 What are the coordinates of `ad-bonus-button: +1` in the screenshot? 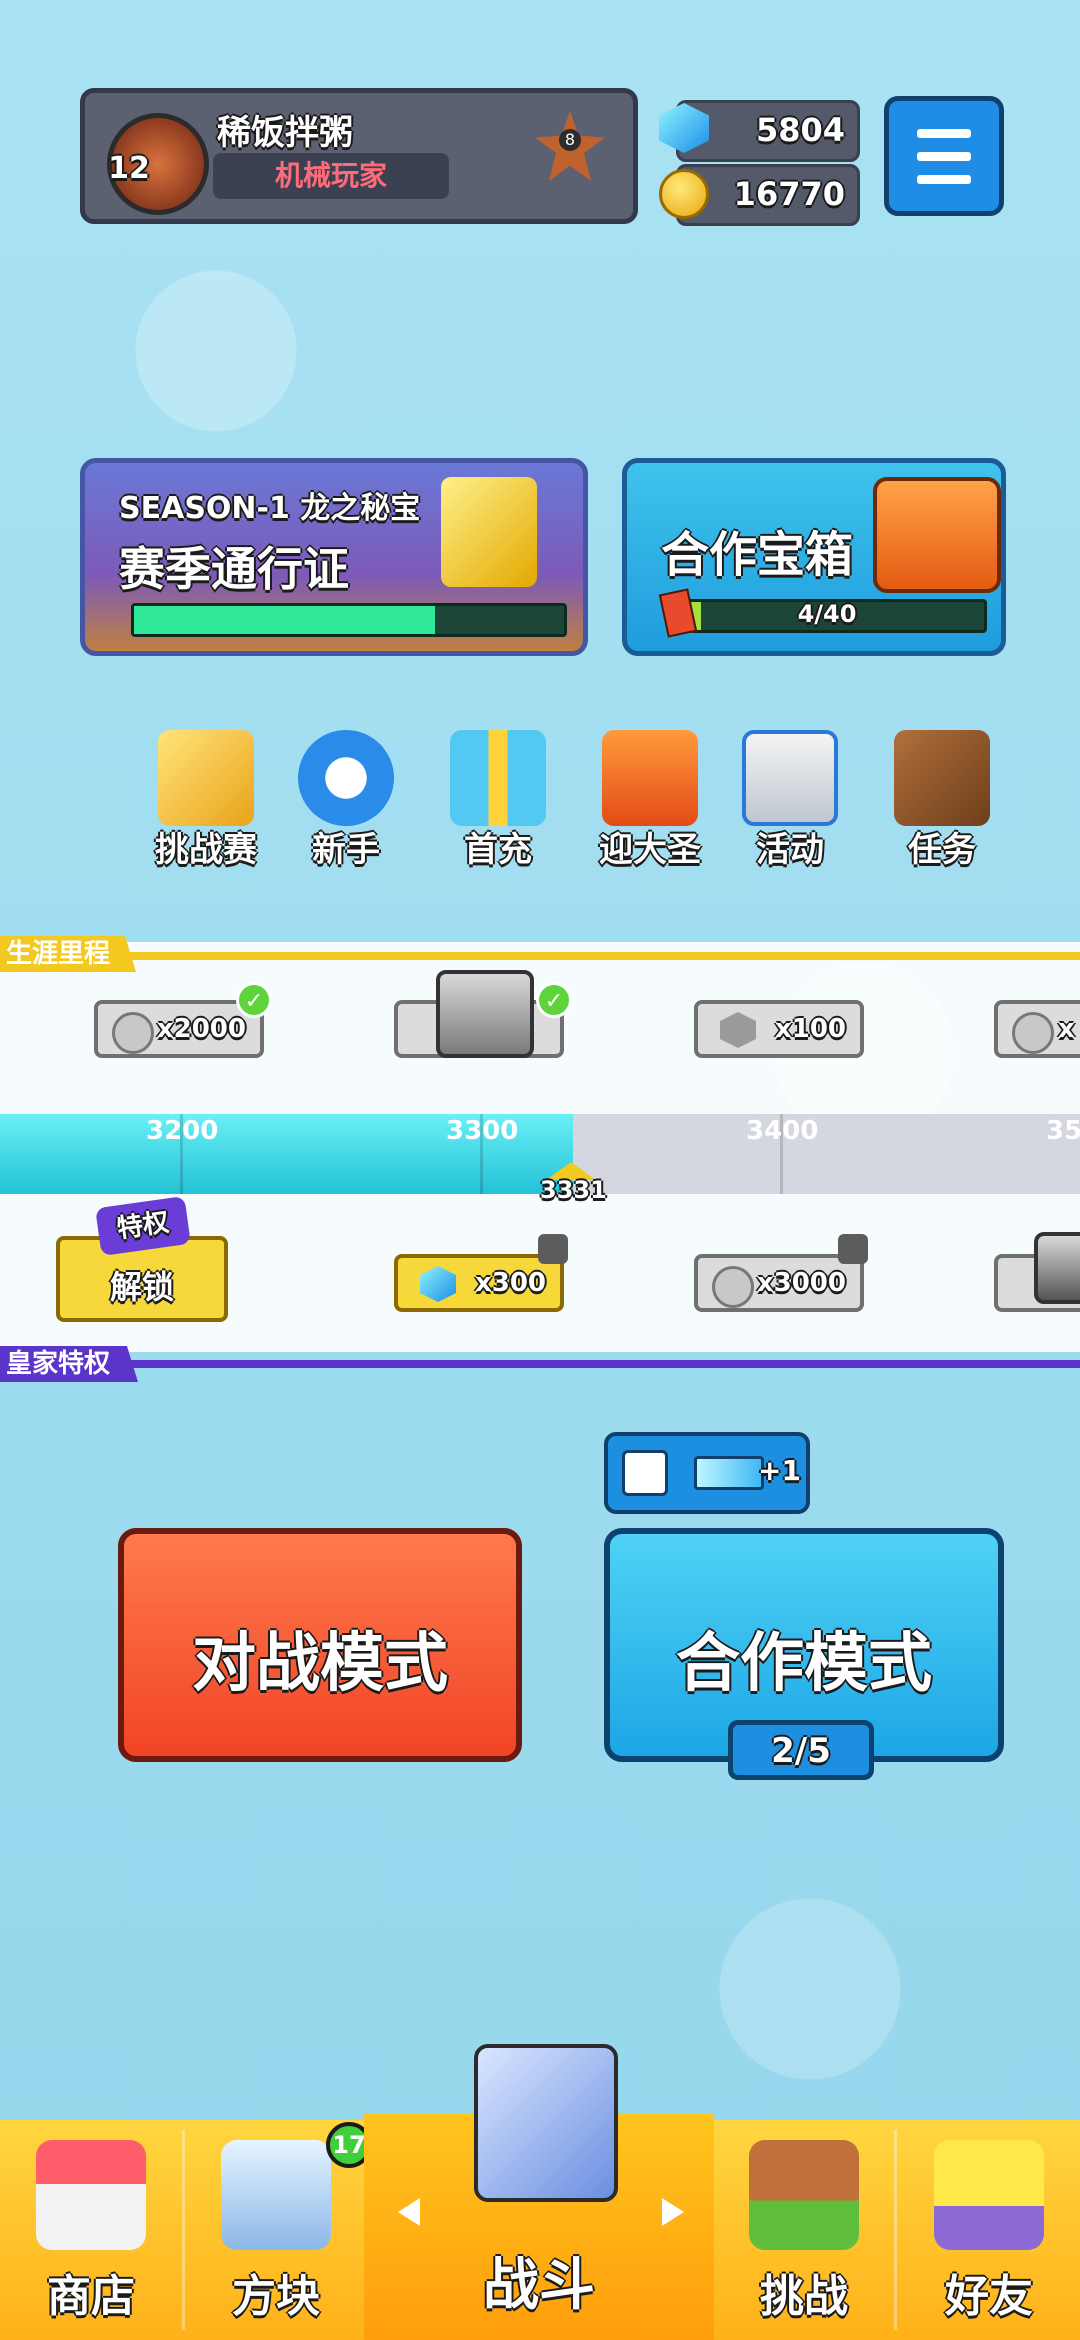 It's located at (707, 1473).